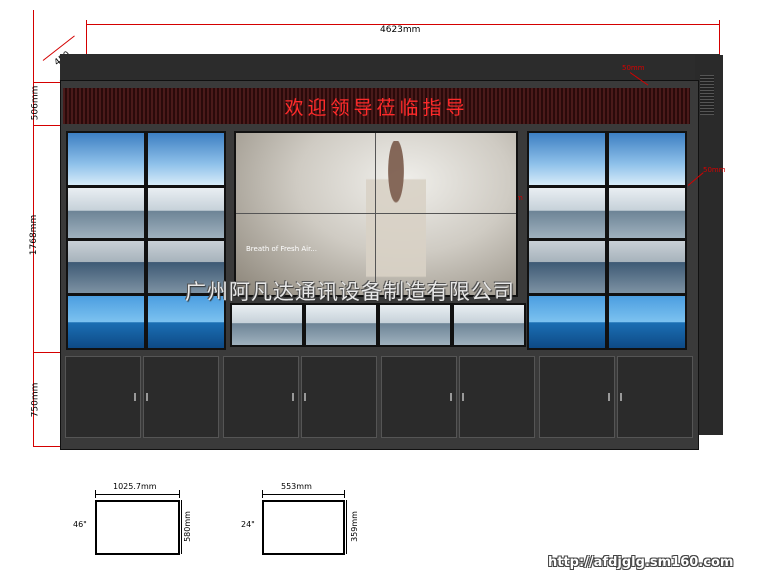 The image size is (770, 579). Describe the element at coordinates (106, 267) in the screenshot. I see `screen-left-r3-c1` at that location.